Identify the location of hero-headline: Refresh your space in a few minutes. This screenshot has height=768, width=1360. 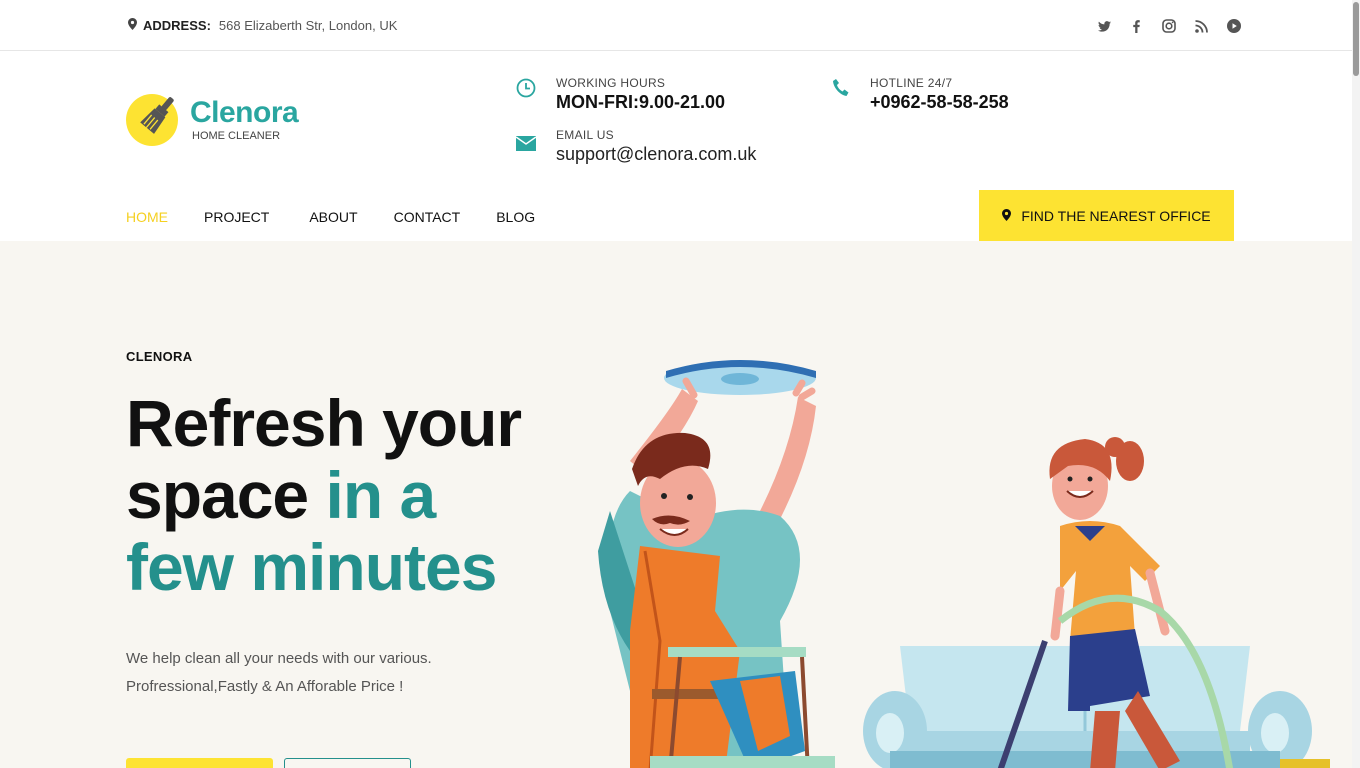
(324, 495).